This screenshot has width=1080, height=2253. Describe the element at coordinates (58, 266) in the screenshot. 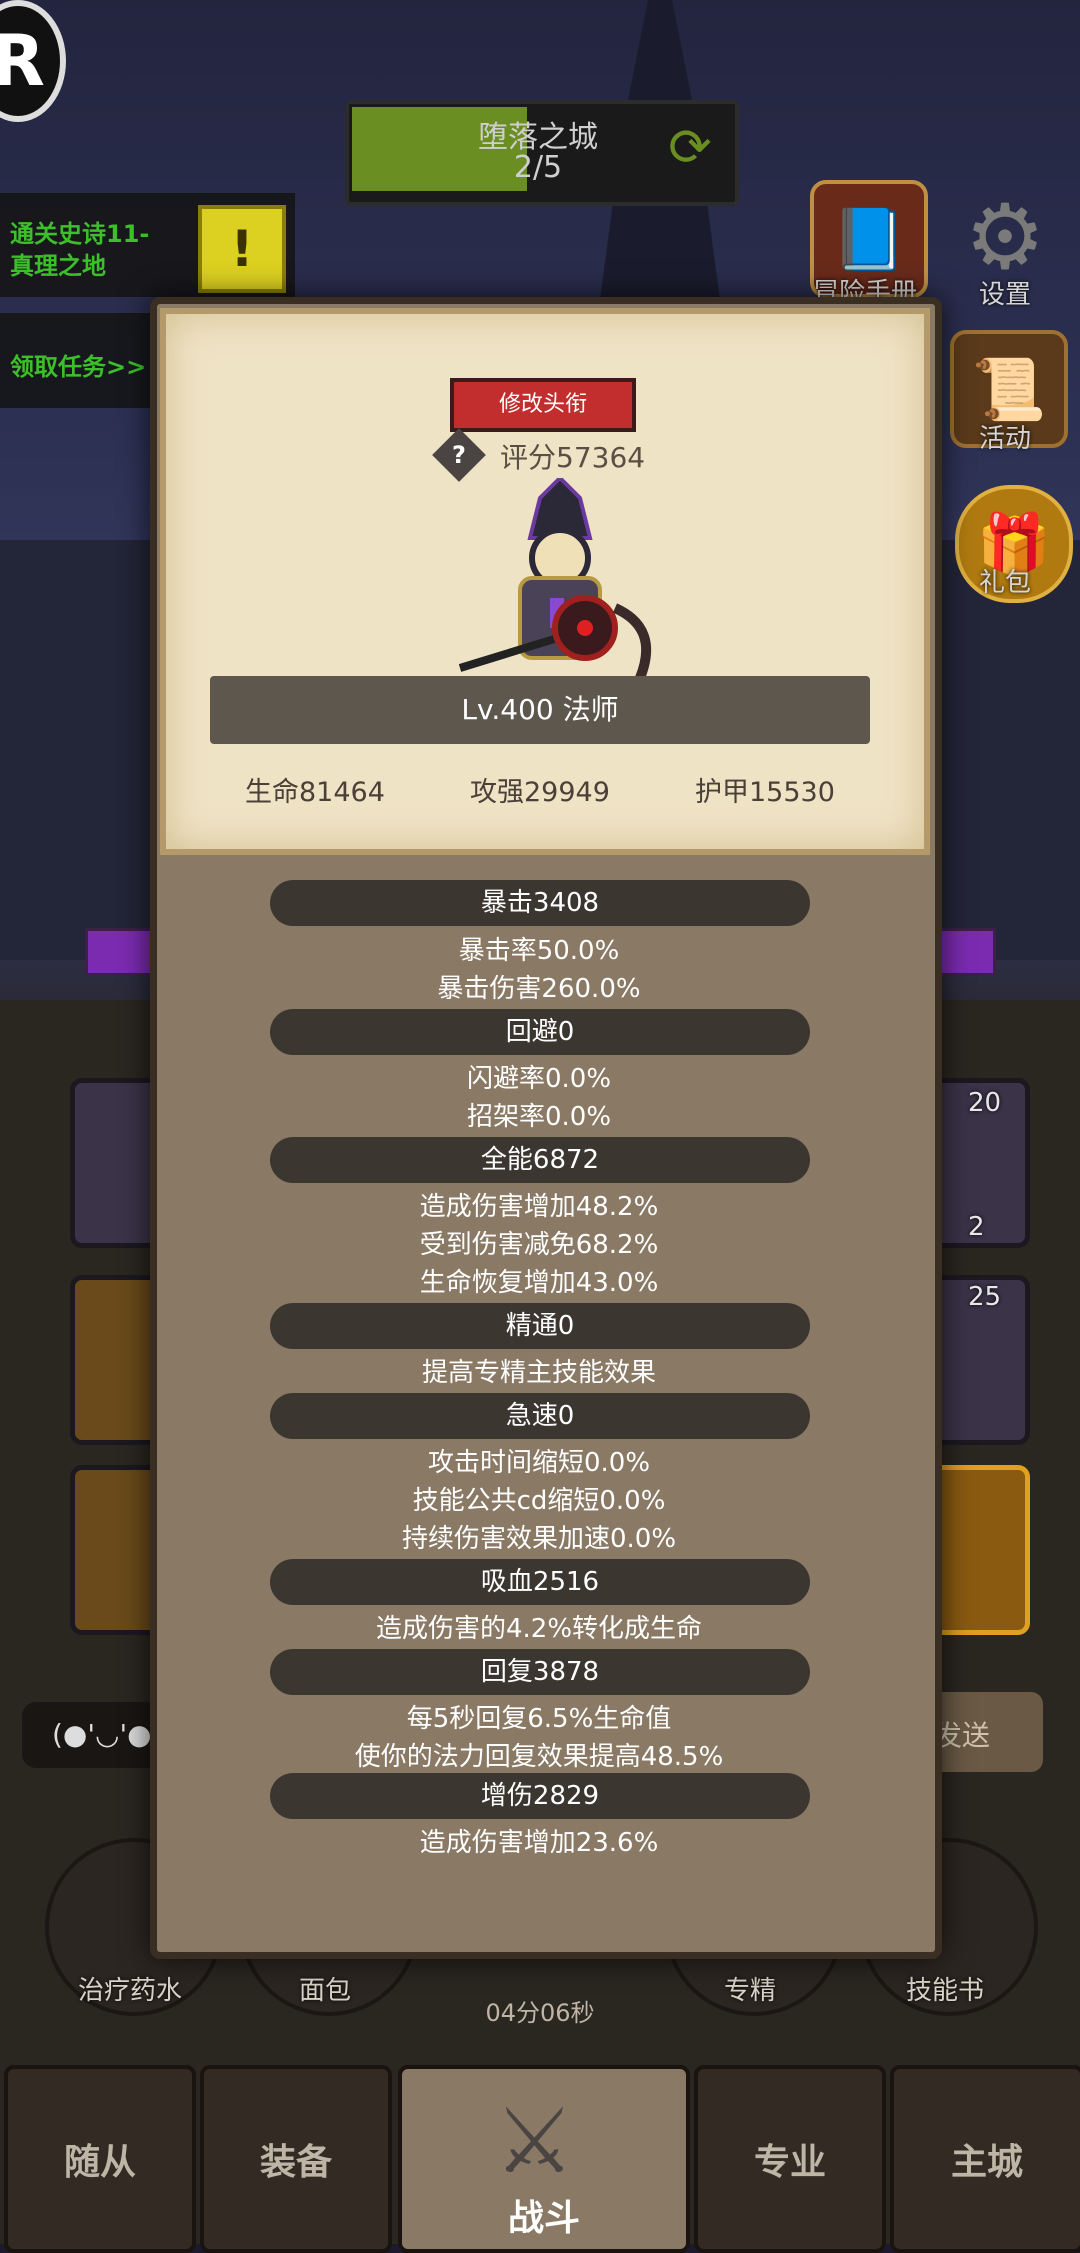

I see `quest-line2: 真理之地` at that location.